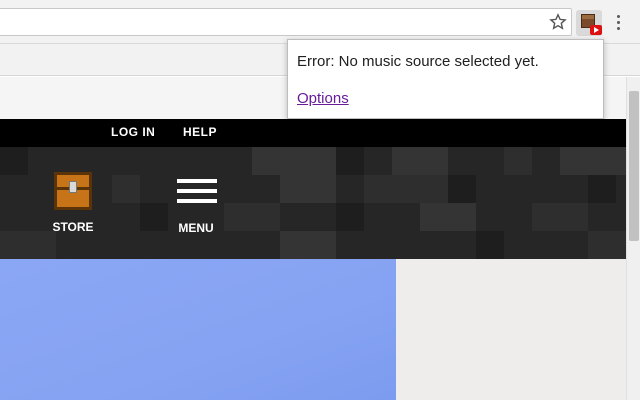 This screenshot has width=640, height=400. I want to click on browser-toolbar, so click(320, 22).